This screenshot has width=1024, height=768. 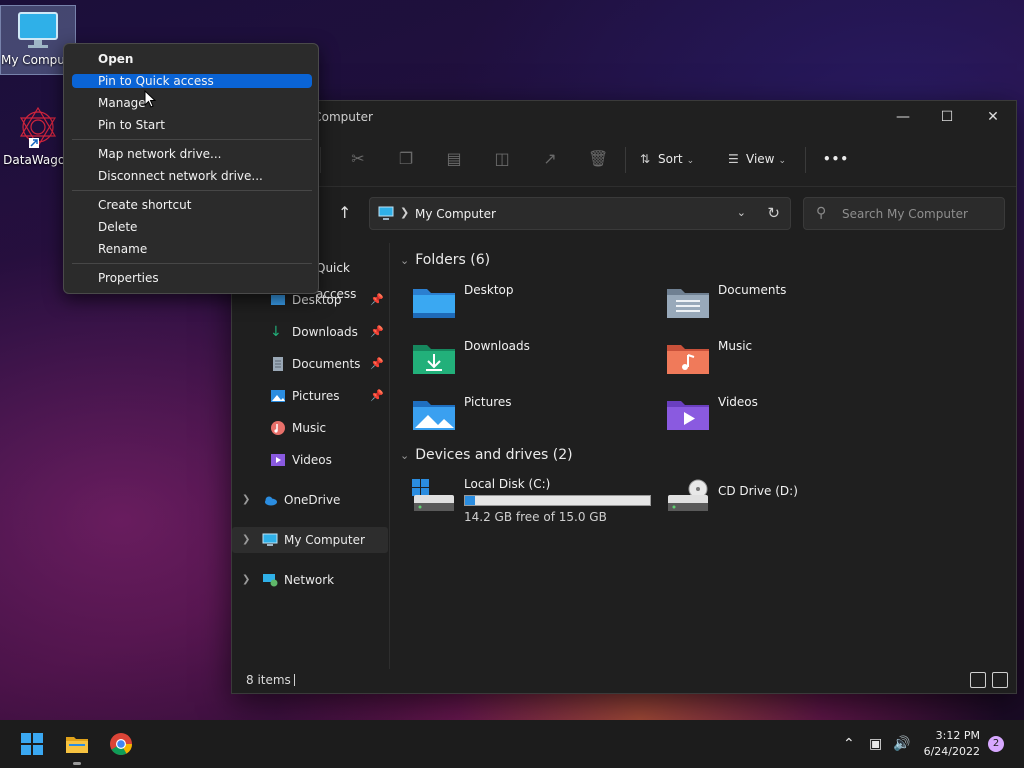 I want to click on address-bar: ❯ My Computer ⌄ ↻, so click(x=580, y=213).